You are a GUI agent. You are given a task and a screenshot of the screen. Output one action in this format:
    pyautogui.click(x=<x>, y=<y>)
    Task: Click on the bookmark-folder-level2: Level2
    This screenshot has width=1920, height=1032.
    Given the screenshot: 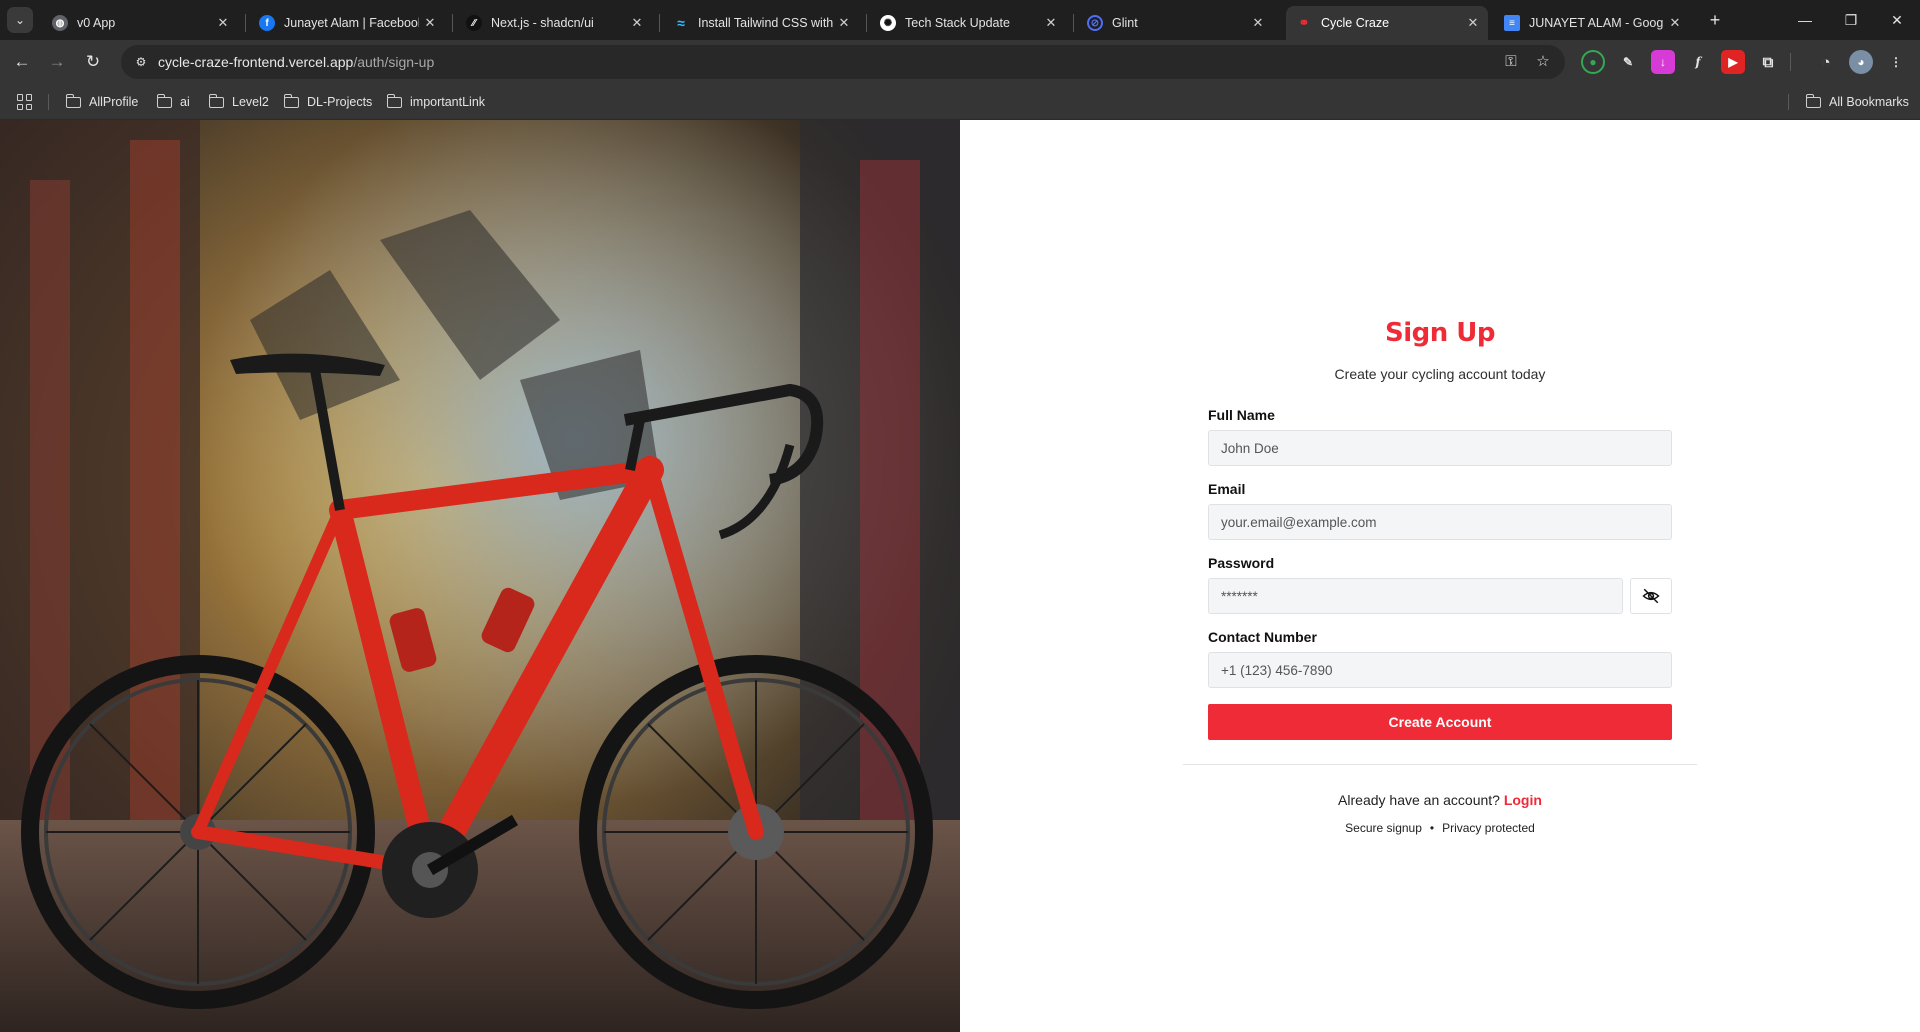 What is the action you would take?
    pyautogui.click(x=238, y=102)
    